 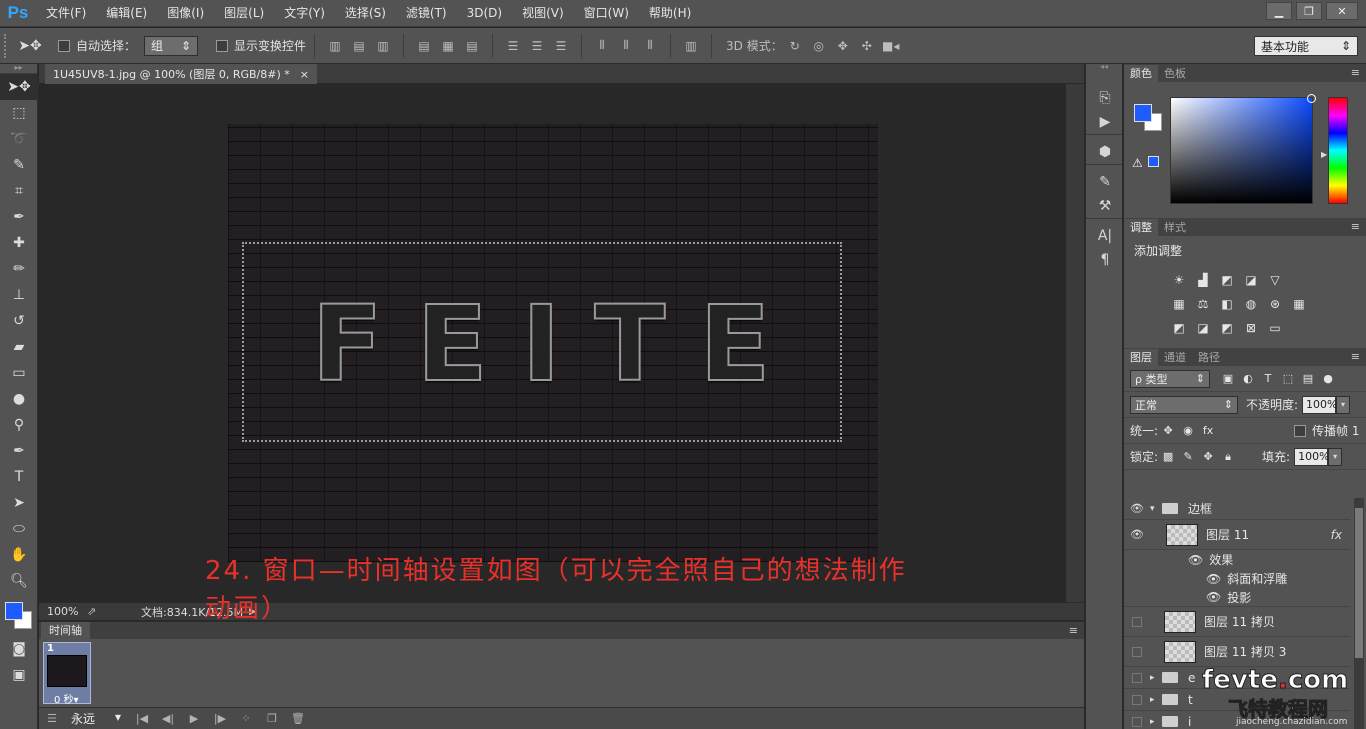 What do you see at coordinates (261, 45) in the screenshot?
I see `show-transform-checkbox: 显示变换控件` at bounding box center [261, 45].